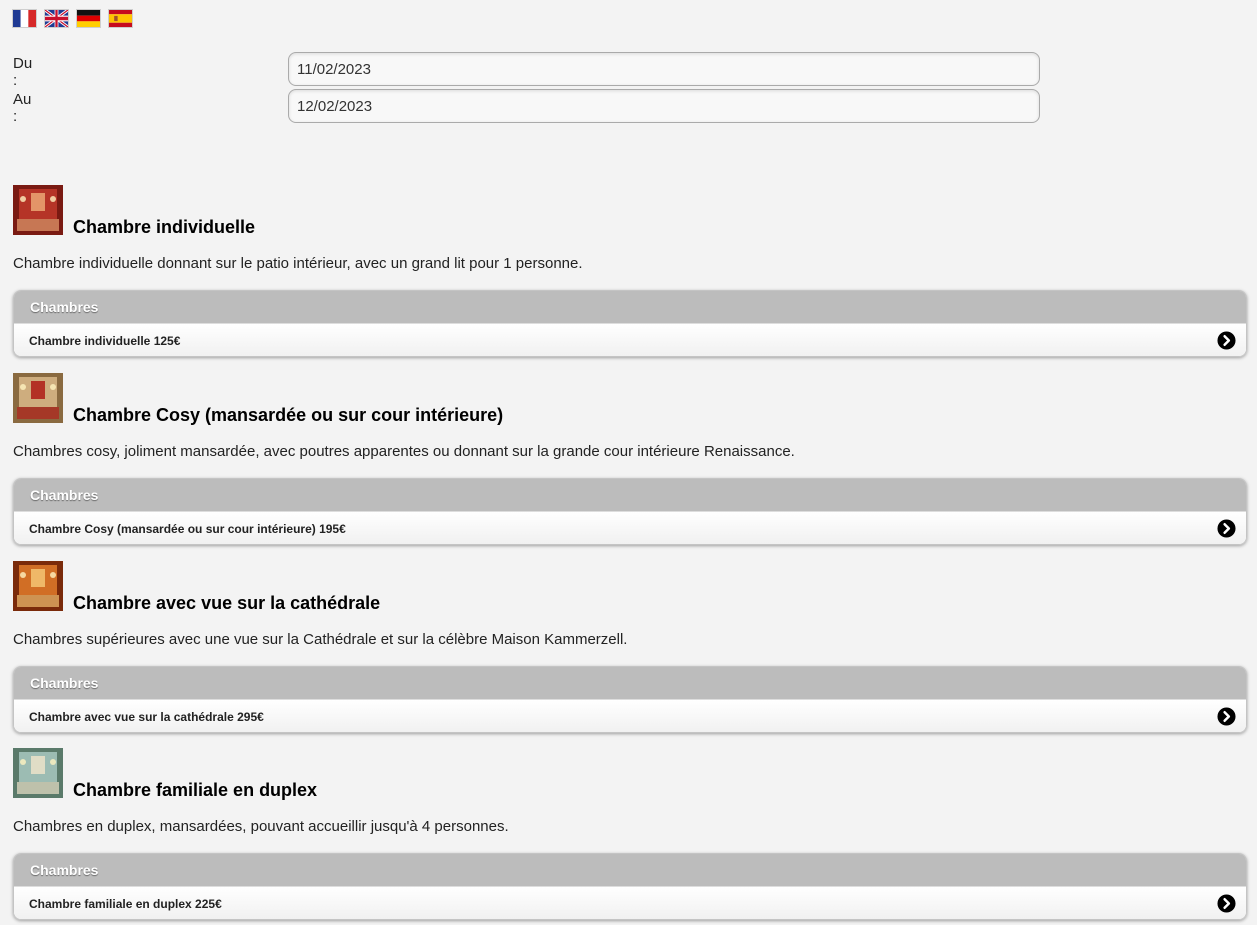 This screenshot has height=925, width=1257. What do you see at coordinates (195, 790) in the screenshot?
I see `room-title: Chambre familiale en duplex` at bounding box center [195, 790].